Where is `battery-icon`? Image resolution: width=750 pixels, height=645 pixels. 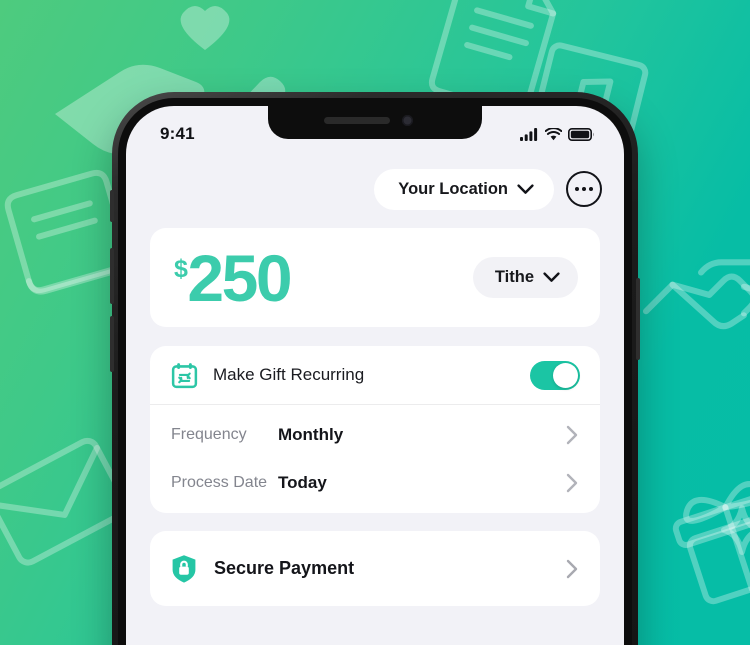
battery-icon is located at coordinates (581, 134).